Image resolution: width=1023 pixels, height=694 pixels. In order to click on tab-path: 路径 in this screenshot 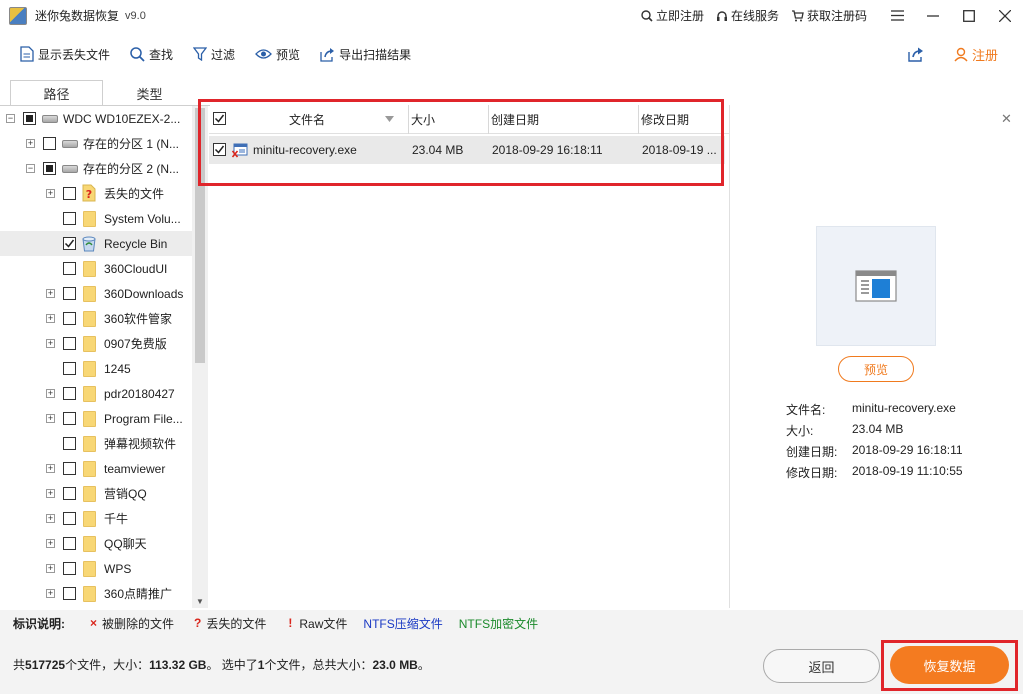, I will do `click(56, 93)`.